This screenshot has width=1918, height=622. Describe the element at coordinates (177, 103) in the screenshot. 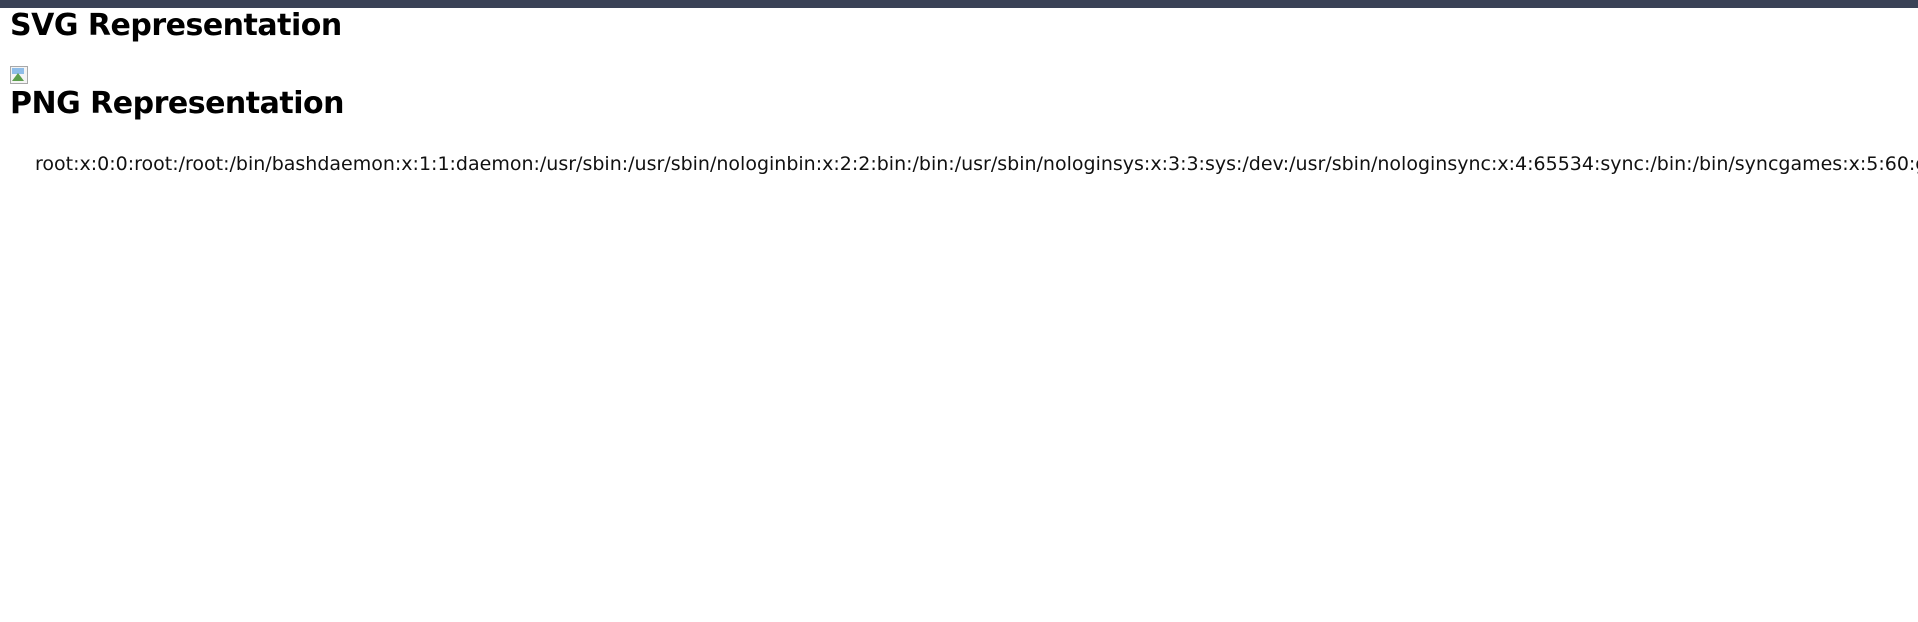

I see `png-section-title: PNG Representation` at that location.